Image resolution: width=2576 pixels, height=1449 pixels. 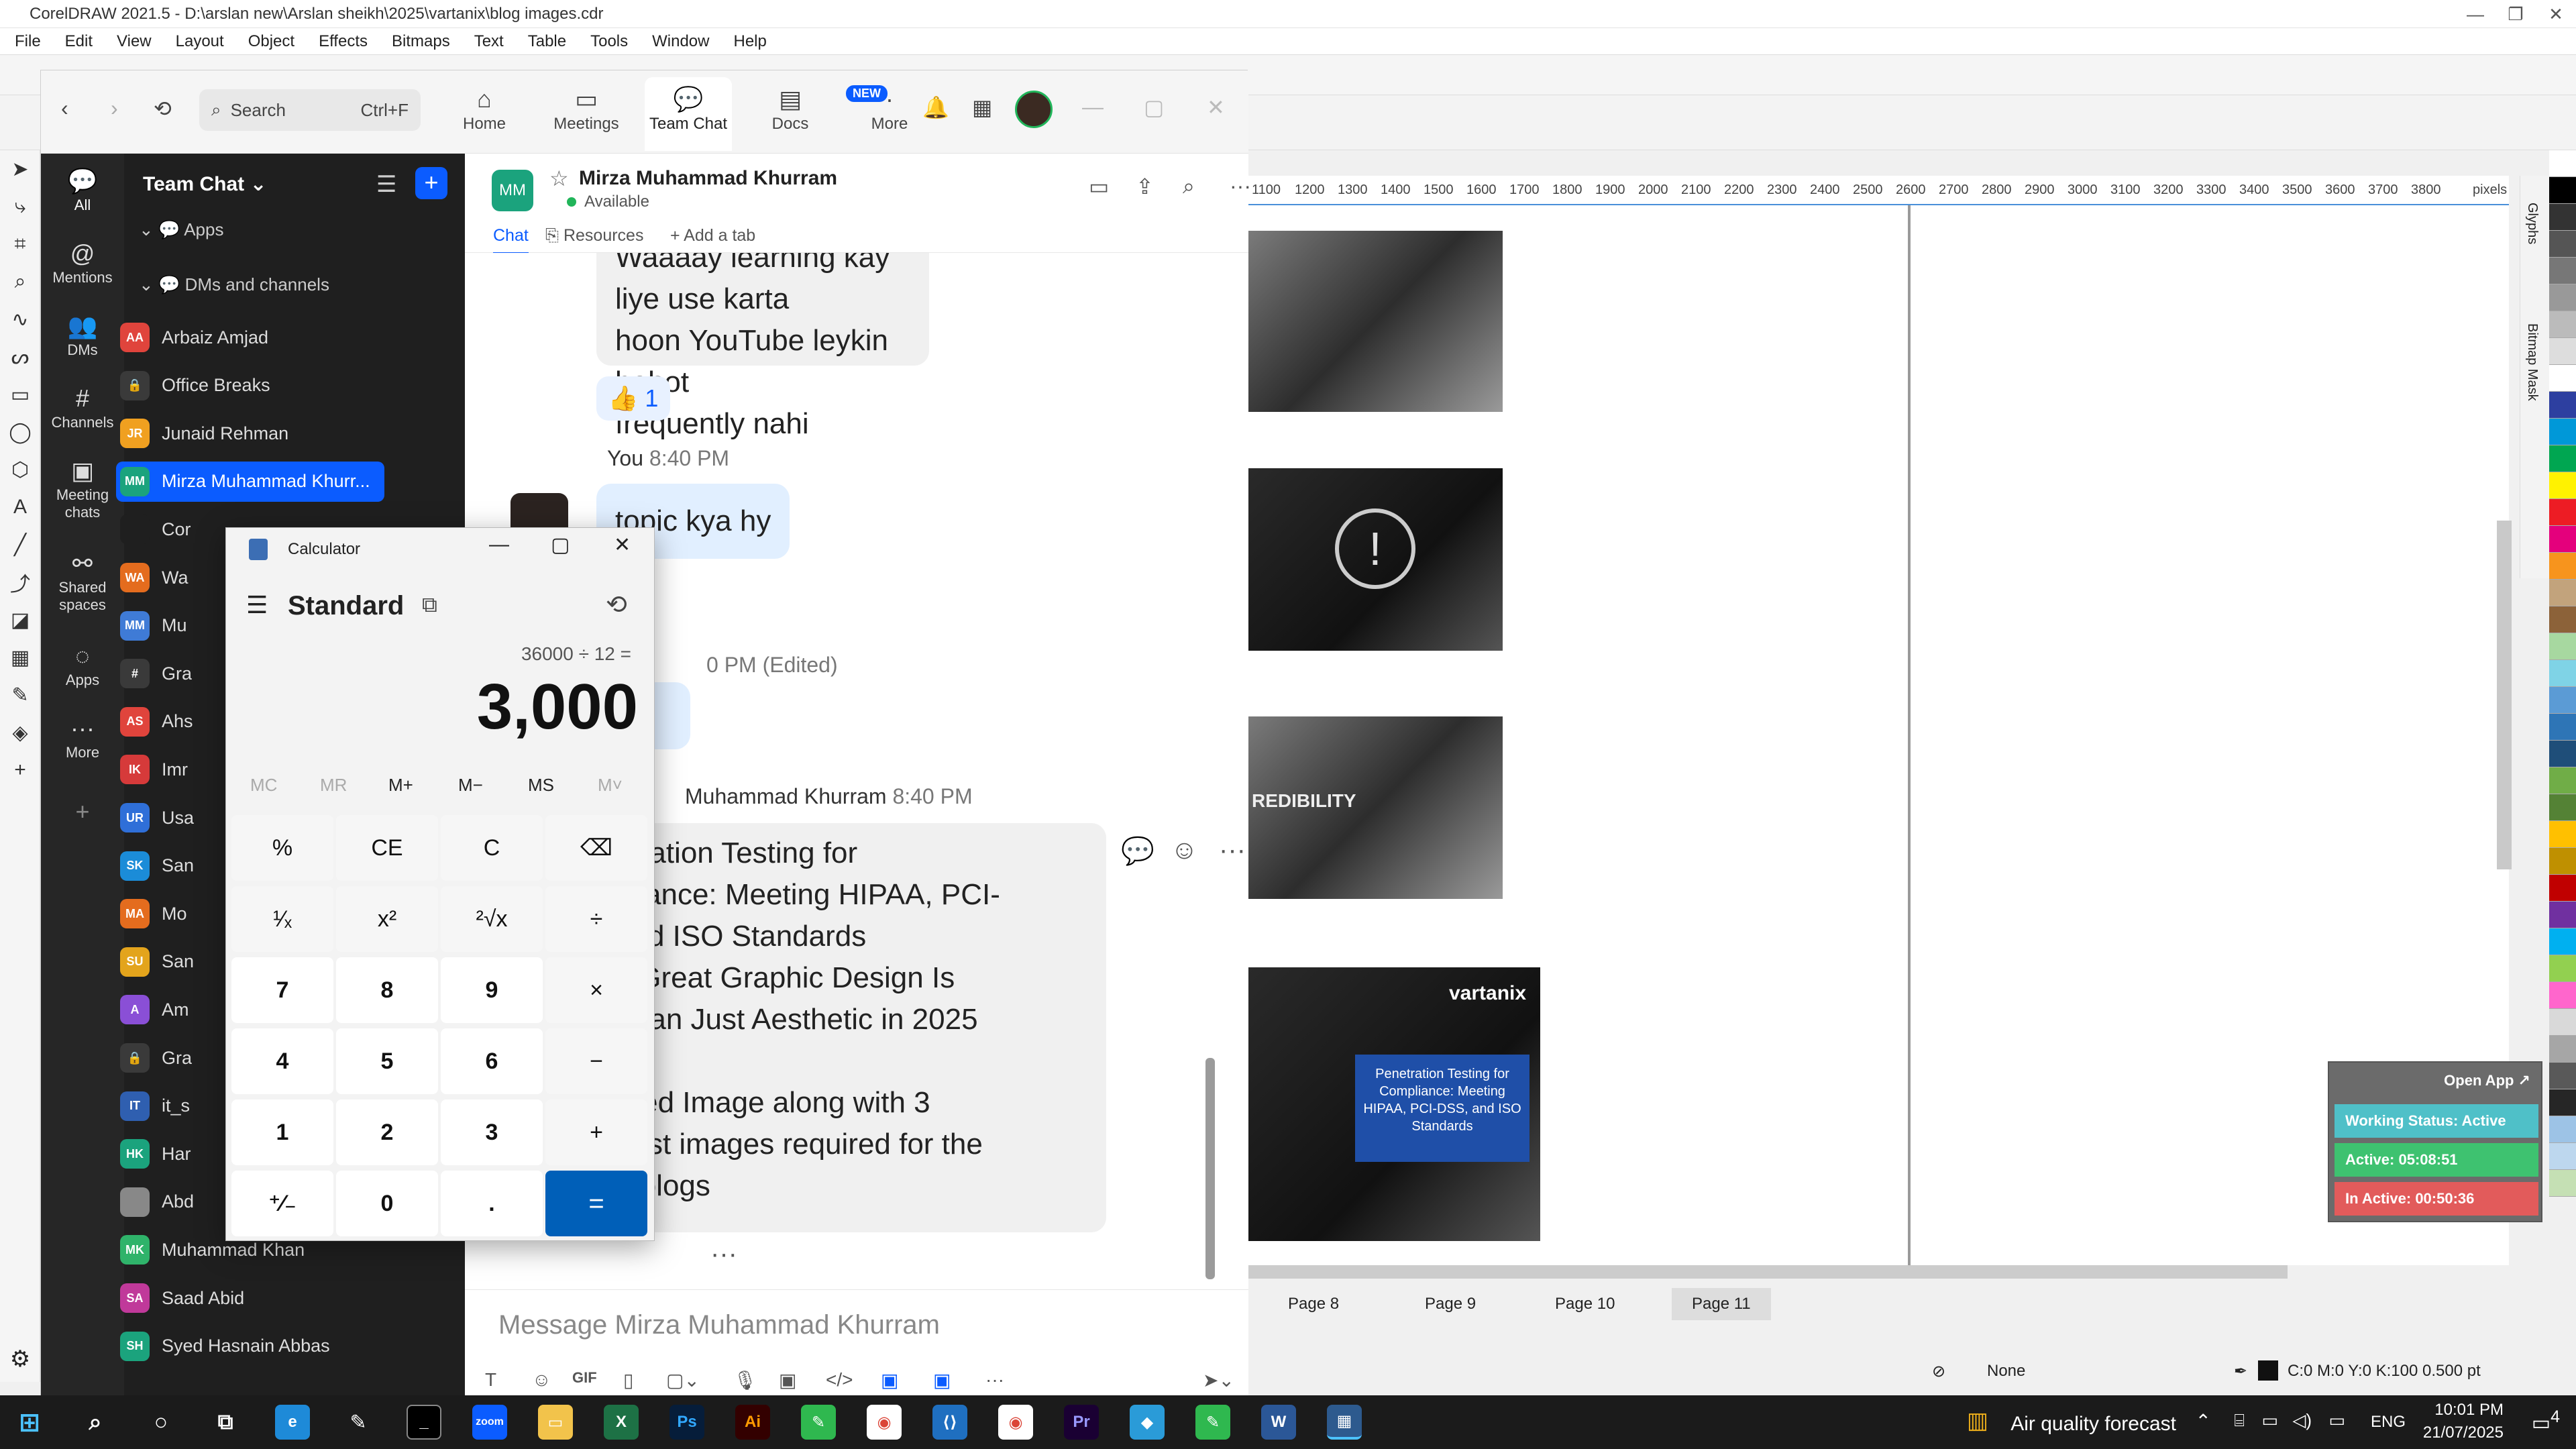 What do you see at coordinates (2302, 1420) in the screenshot?
I see `volume-icon: ◁)` at bounding box center [2302, 1420].